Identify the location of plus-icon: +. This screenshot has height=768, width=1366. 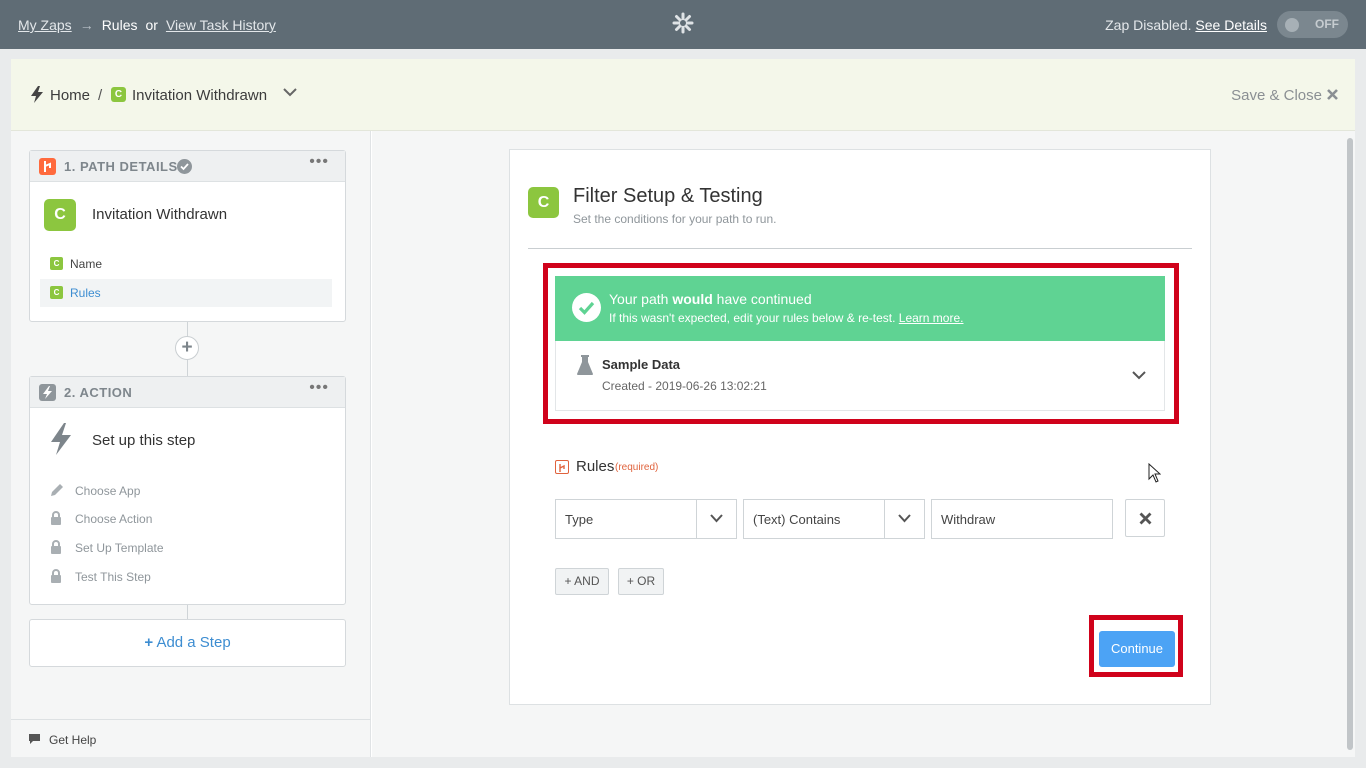
(149, 642).